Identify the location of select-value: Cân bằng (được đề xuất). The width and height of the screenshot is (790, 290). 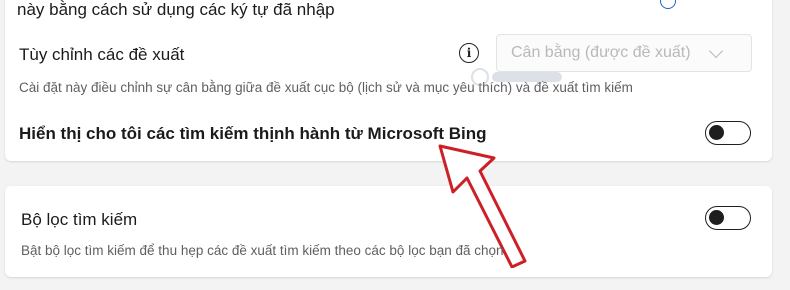
(601, 52).